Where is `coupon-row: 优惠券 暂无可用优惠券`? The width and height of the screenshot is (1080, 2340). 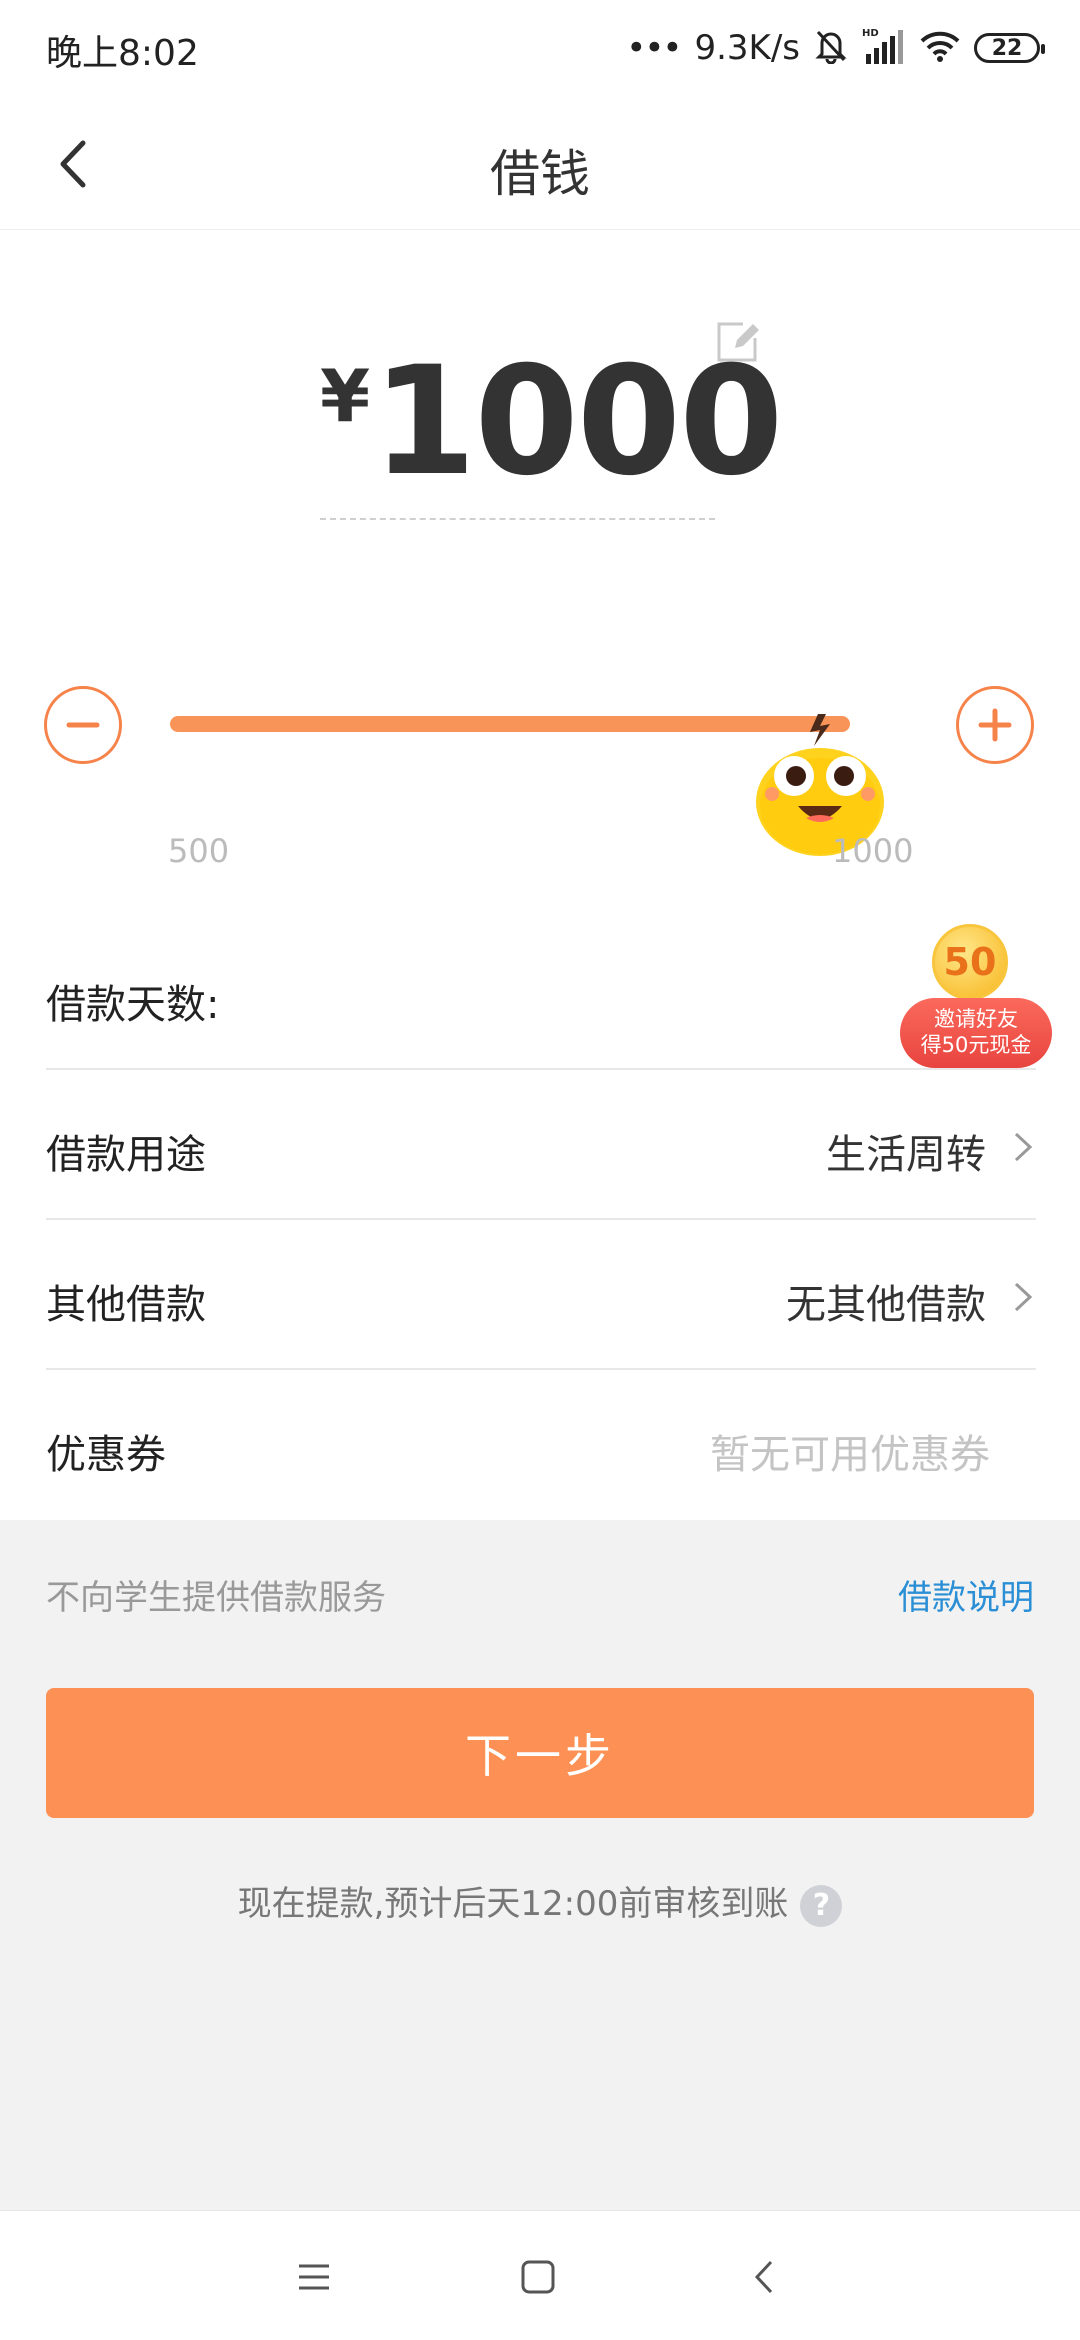 coupon-row: 优惠券 暂无可用优惠券 is located at coordinates (541, 1445).